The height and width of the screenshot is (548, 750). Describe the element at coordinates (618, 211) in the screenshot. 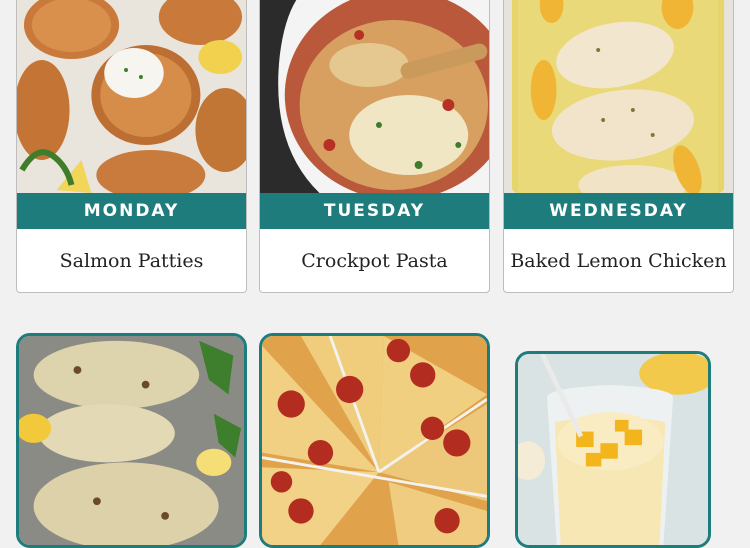

I see `day-label: WEDNESDAY` at that location.